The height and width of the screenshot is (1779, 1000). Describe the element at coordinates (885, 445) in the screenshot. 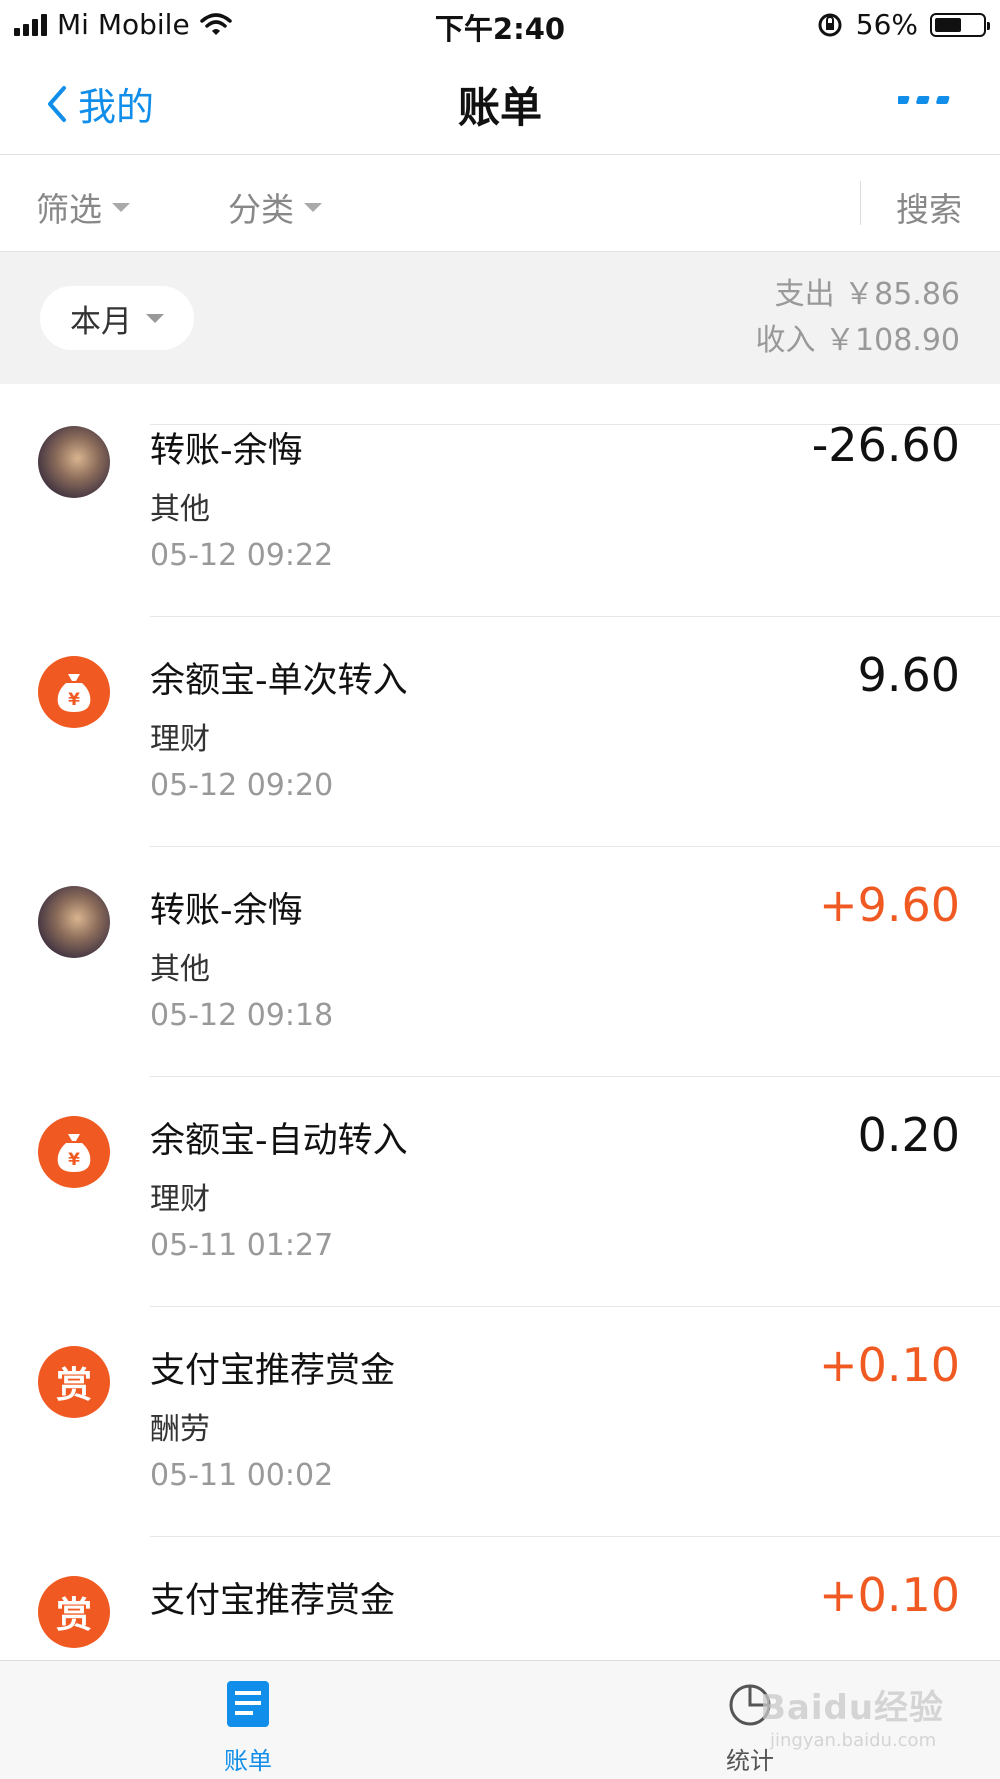

I see `transaction-amount: -26.60` at that location.